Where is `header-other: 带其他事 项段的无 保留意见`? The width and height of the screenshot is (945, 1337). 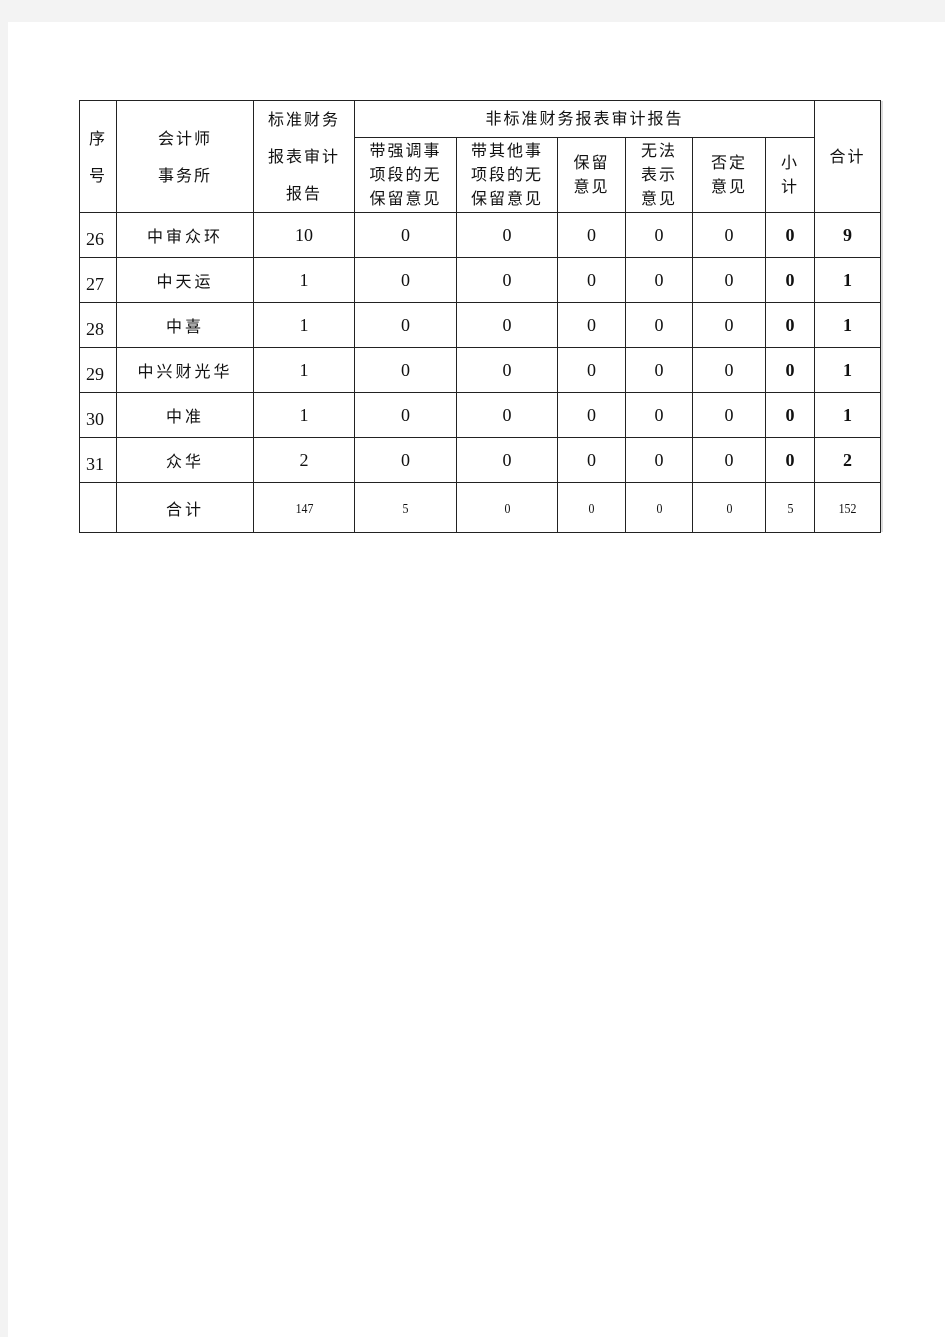
header-other: 带其他事 项段的无 保留意见 is located at coordinates (507, 175).